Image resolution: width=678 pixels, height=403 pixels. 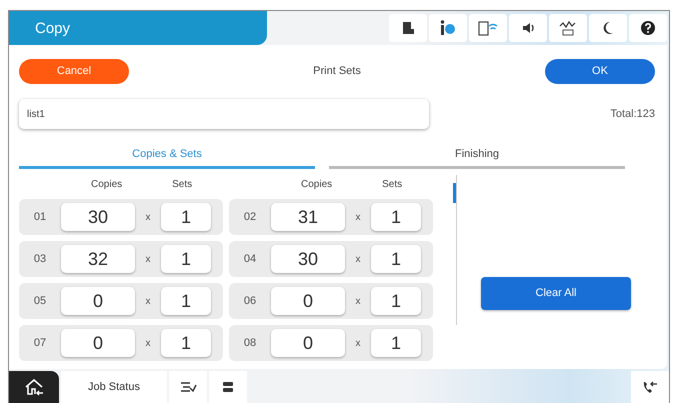 I want to click on set-number: 04, so click(x=250, y=259).